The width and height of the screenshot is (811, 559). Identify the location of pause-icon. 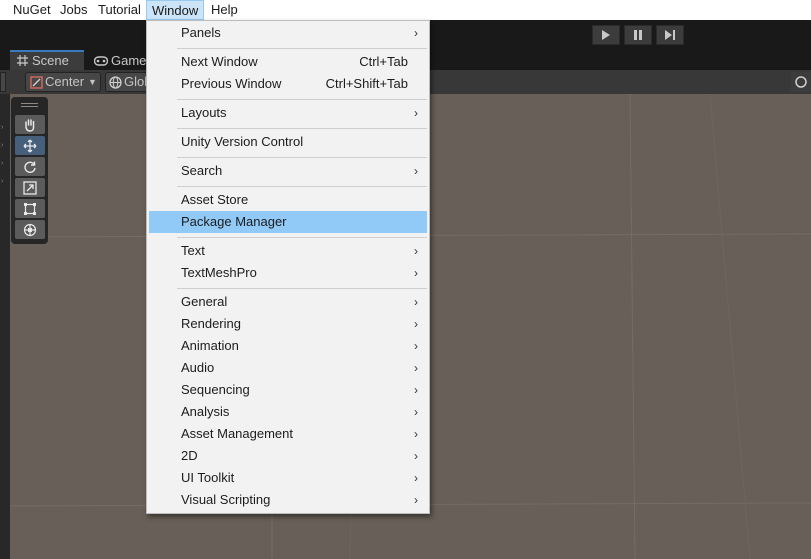
(638, 35).